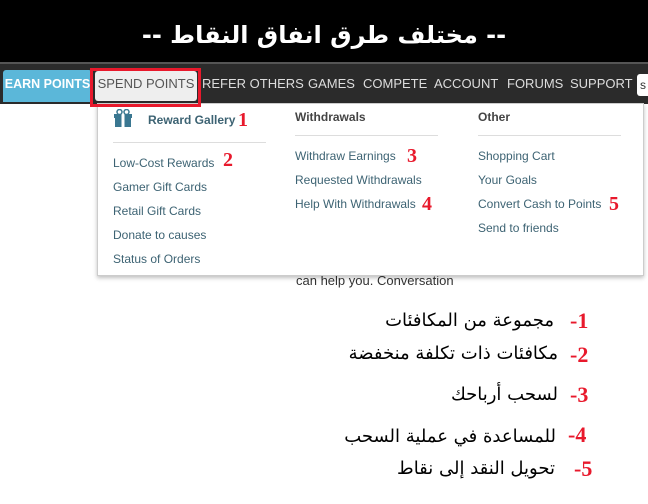  I want to click on gamer-gift-cards-link: Gamer Gift Cards, so click(160, 187).